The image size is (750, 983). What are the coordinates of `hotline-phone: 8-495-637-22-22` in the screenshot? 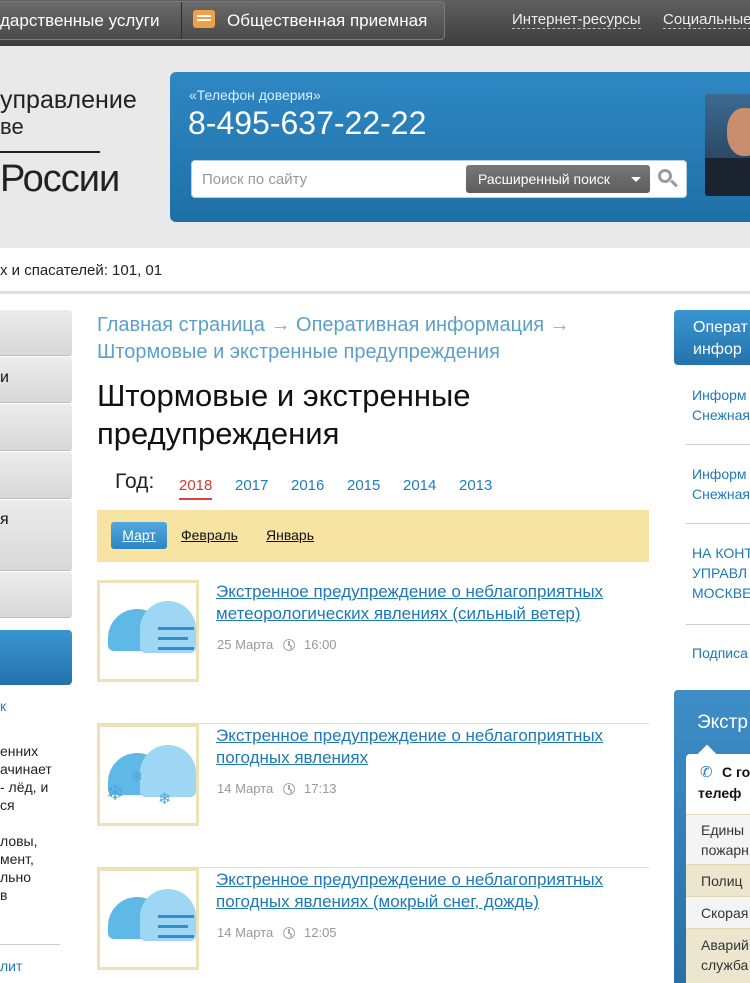 It's located at (307, 123).